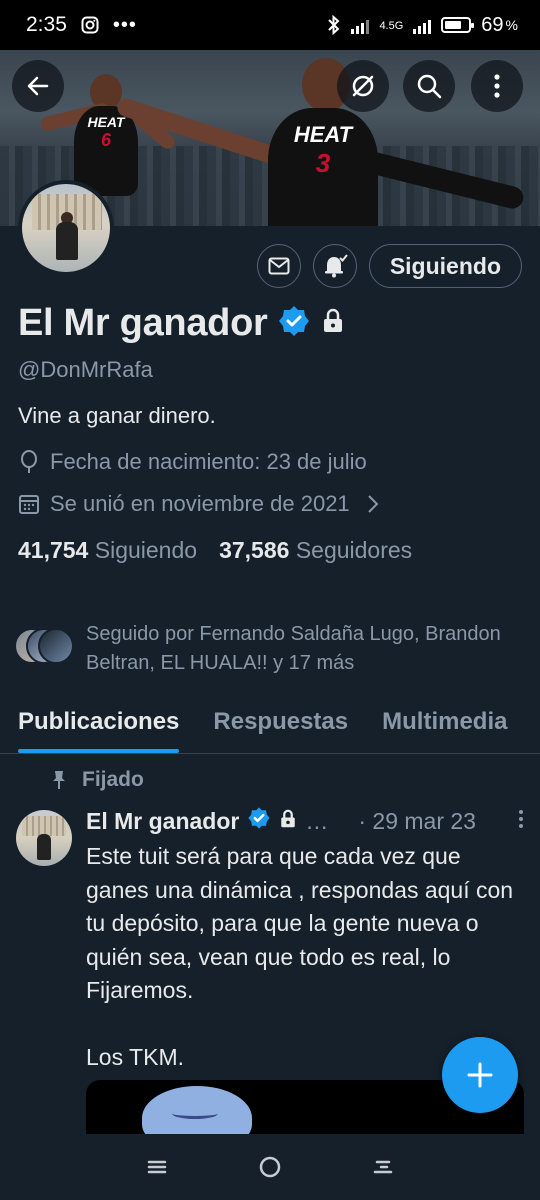 Image resolution: width=540 pixels, height=1200 pixels. I want to click on birthday-row: Fecha de nacimiento: 23 de julio, so click(270, 462).